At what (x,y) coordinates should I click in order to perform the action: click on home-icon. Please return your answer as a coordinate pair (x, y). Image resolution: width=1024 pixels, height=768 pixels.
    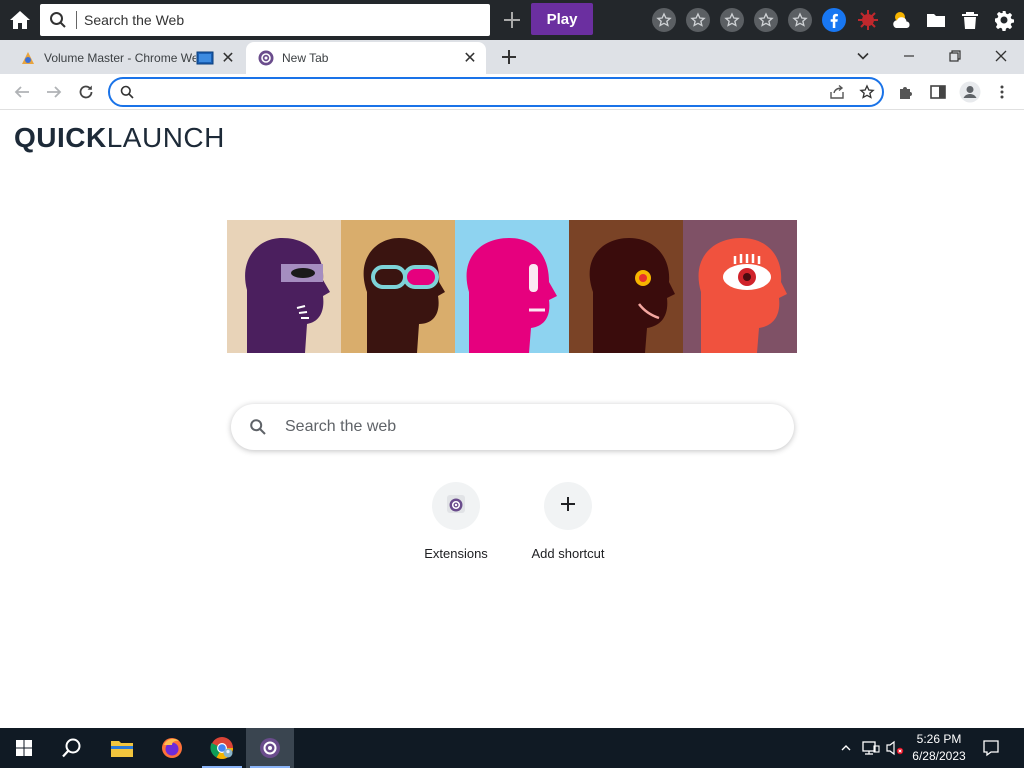
    Looking at the image, I should click on (20, 20).